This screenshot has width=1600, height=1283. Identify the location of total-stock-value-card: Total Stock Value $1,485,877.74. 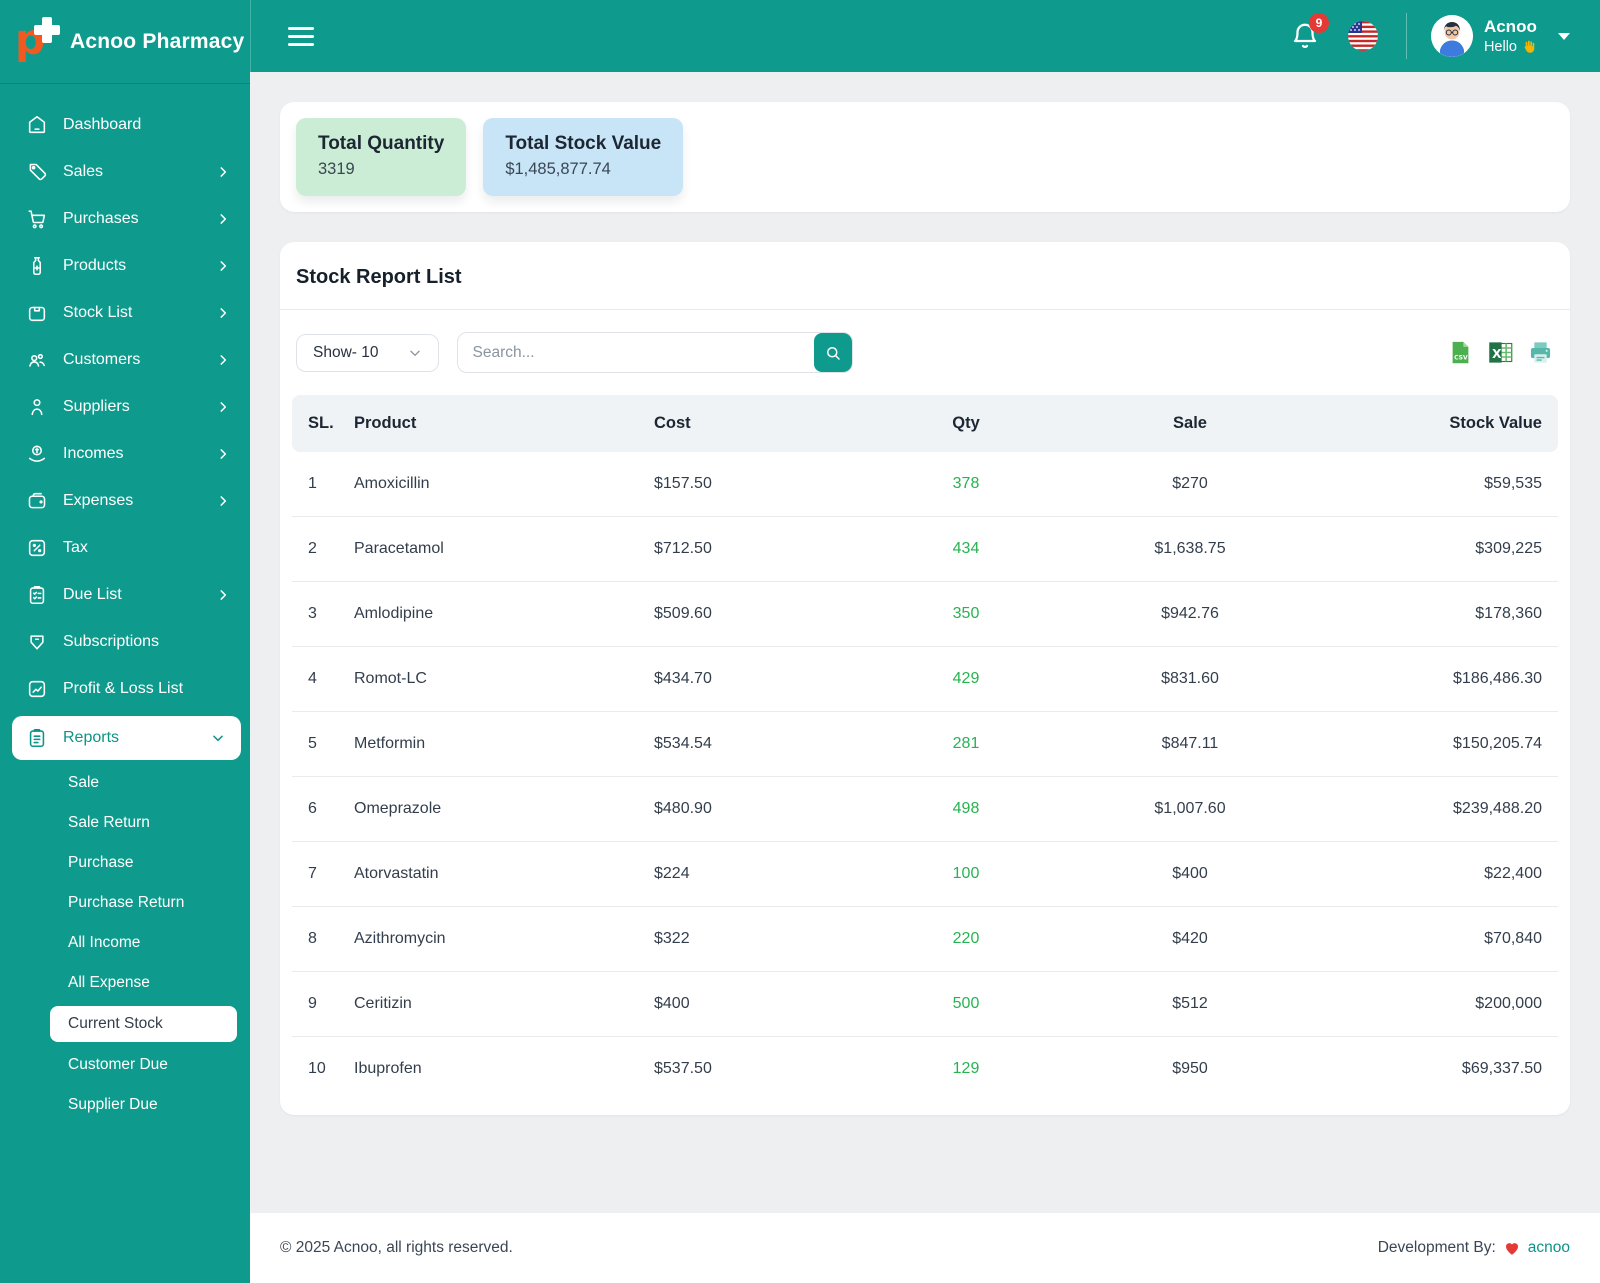
(583, 157).